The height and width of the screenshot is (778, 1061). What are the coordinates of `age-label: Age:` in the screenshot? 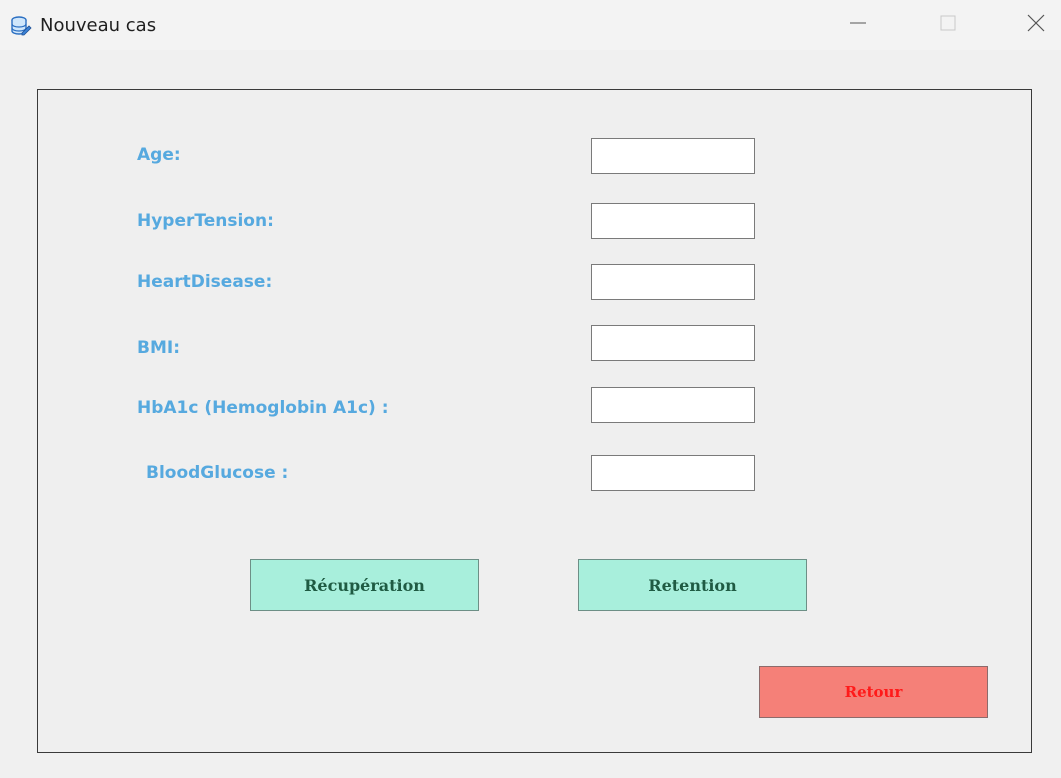 It's located at (159, 155).